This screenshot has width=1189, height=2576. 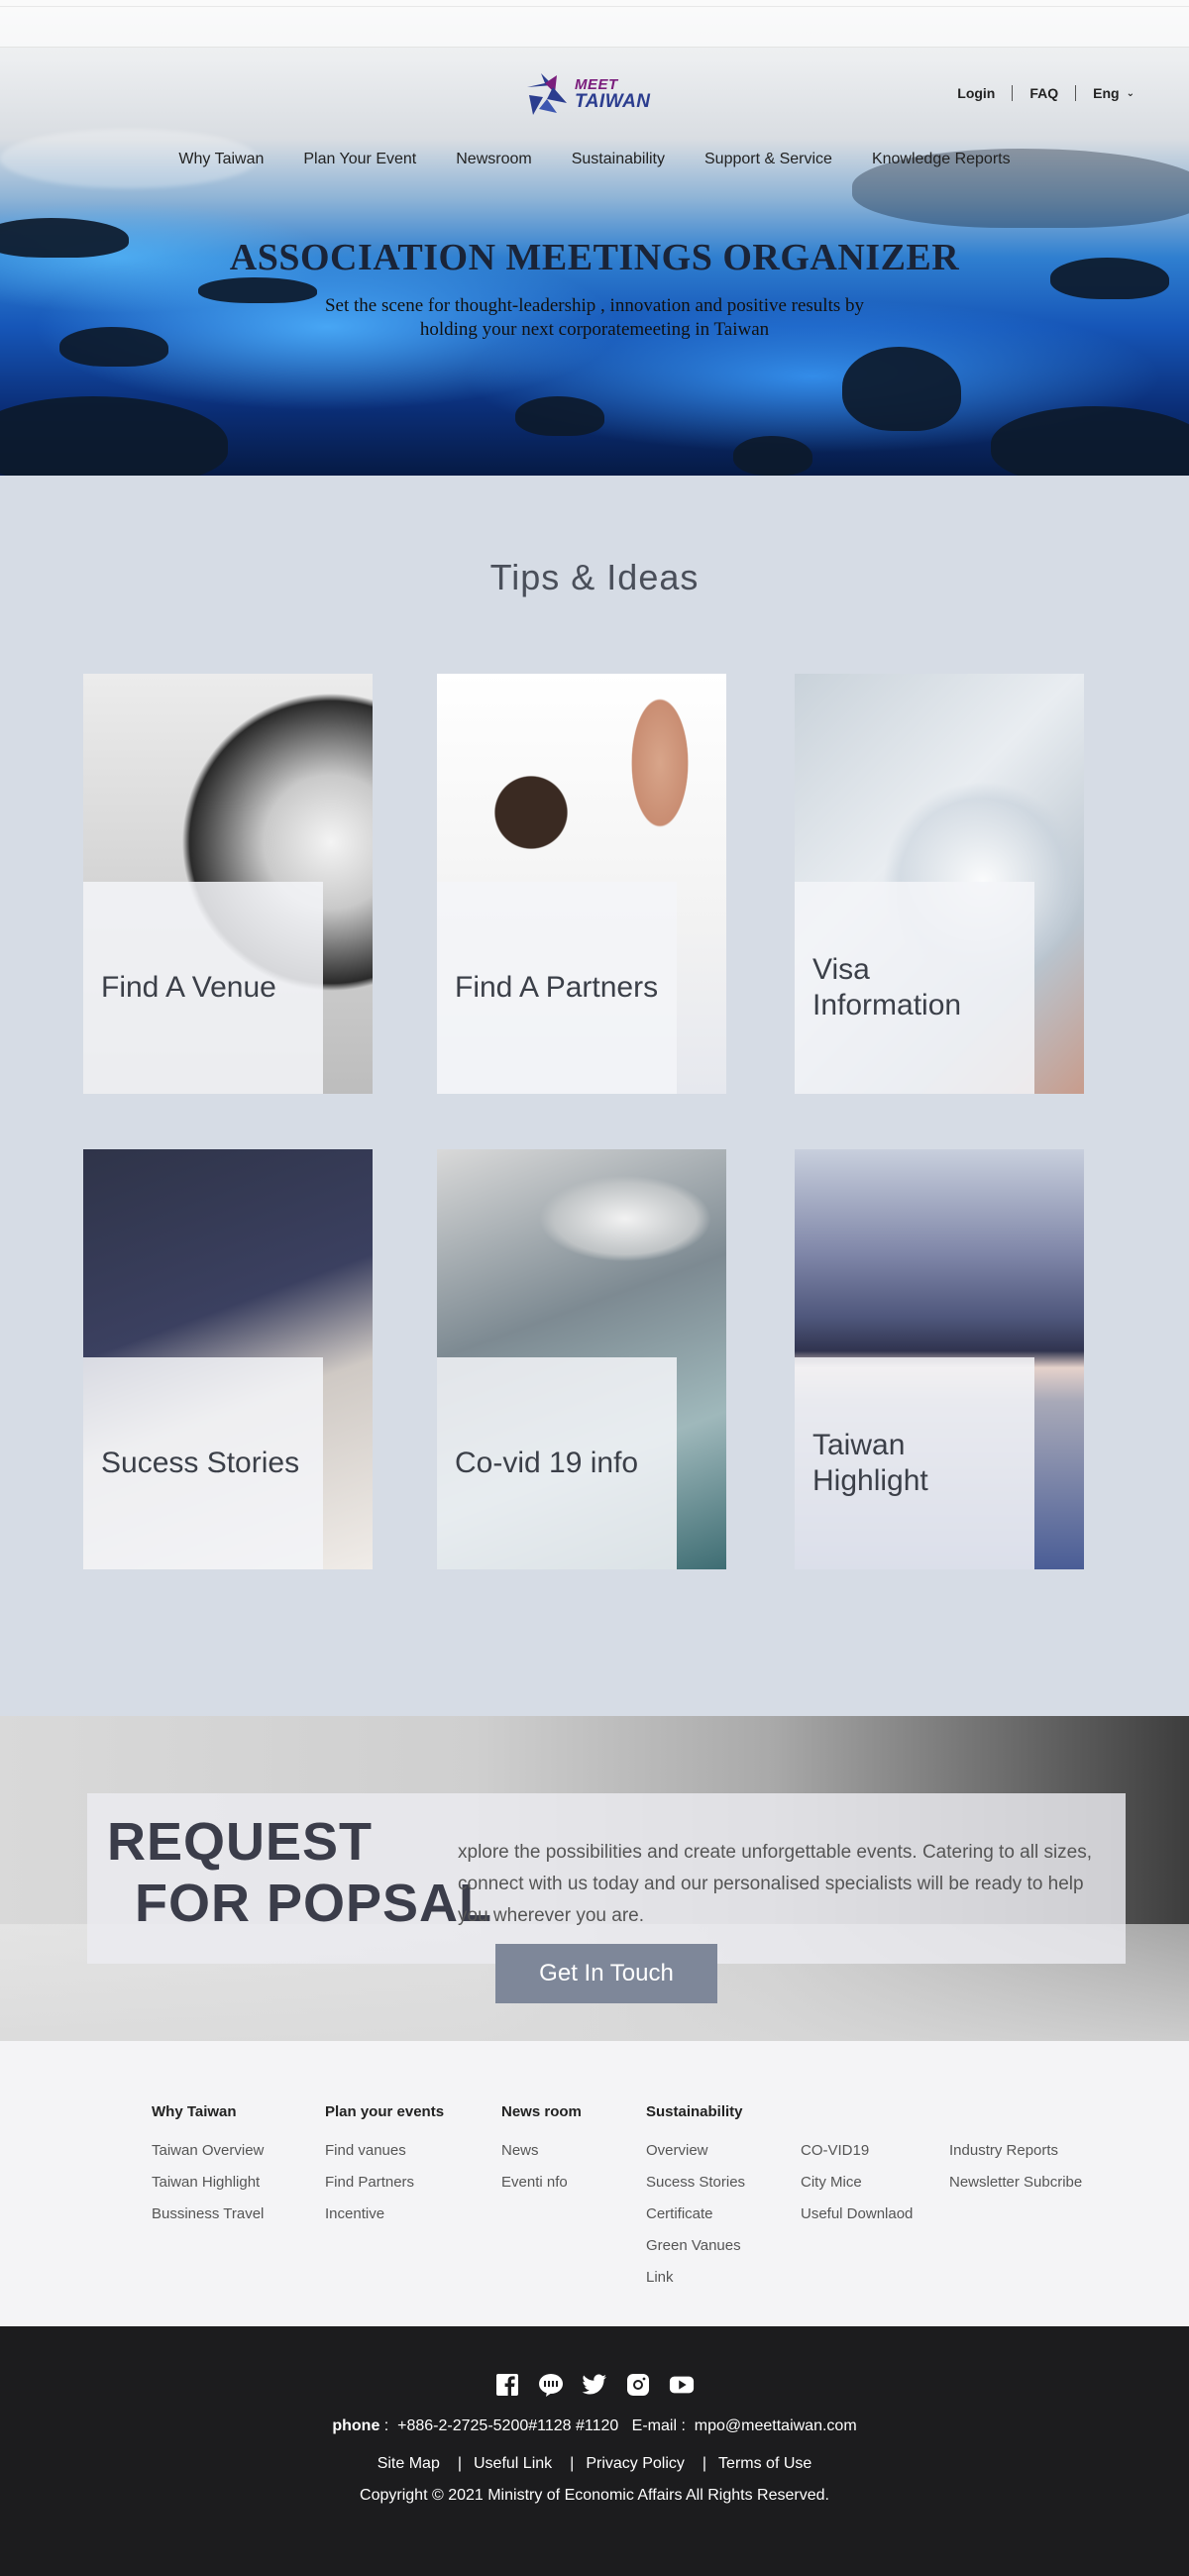 What do you see at coordinates (208, 2151) in the screenshot?
I see `footer-link: Taiwan Overview` at bounding box center [208, 2151].